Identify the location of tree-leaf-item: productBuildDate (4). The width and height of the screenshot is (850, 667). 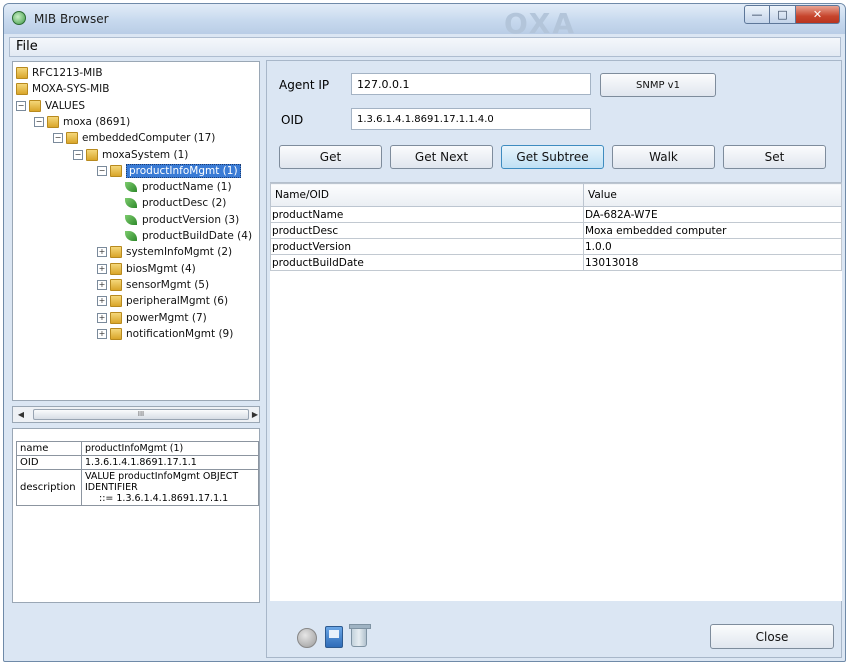
(186, 236).